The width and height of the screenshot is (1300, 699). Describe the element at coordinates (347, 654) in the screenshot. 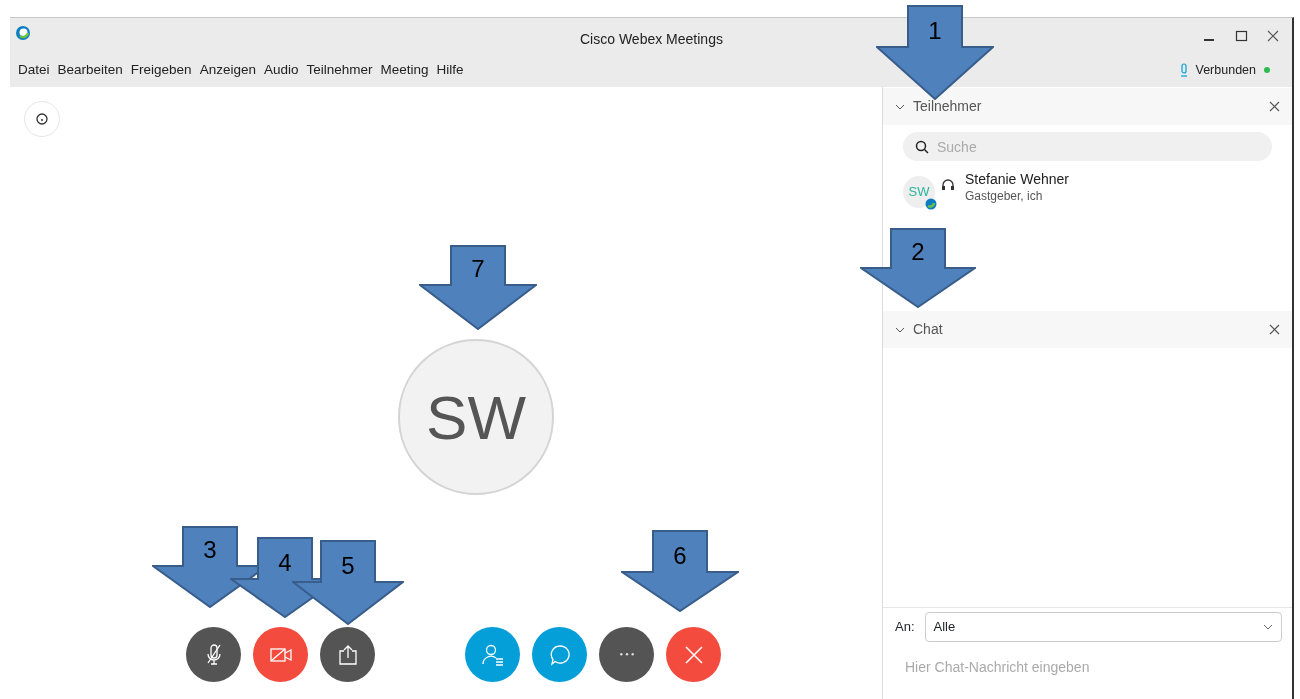

I see `share-button` at that location.